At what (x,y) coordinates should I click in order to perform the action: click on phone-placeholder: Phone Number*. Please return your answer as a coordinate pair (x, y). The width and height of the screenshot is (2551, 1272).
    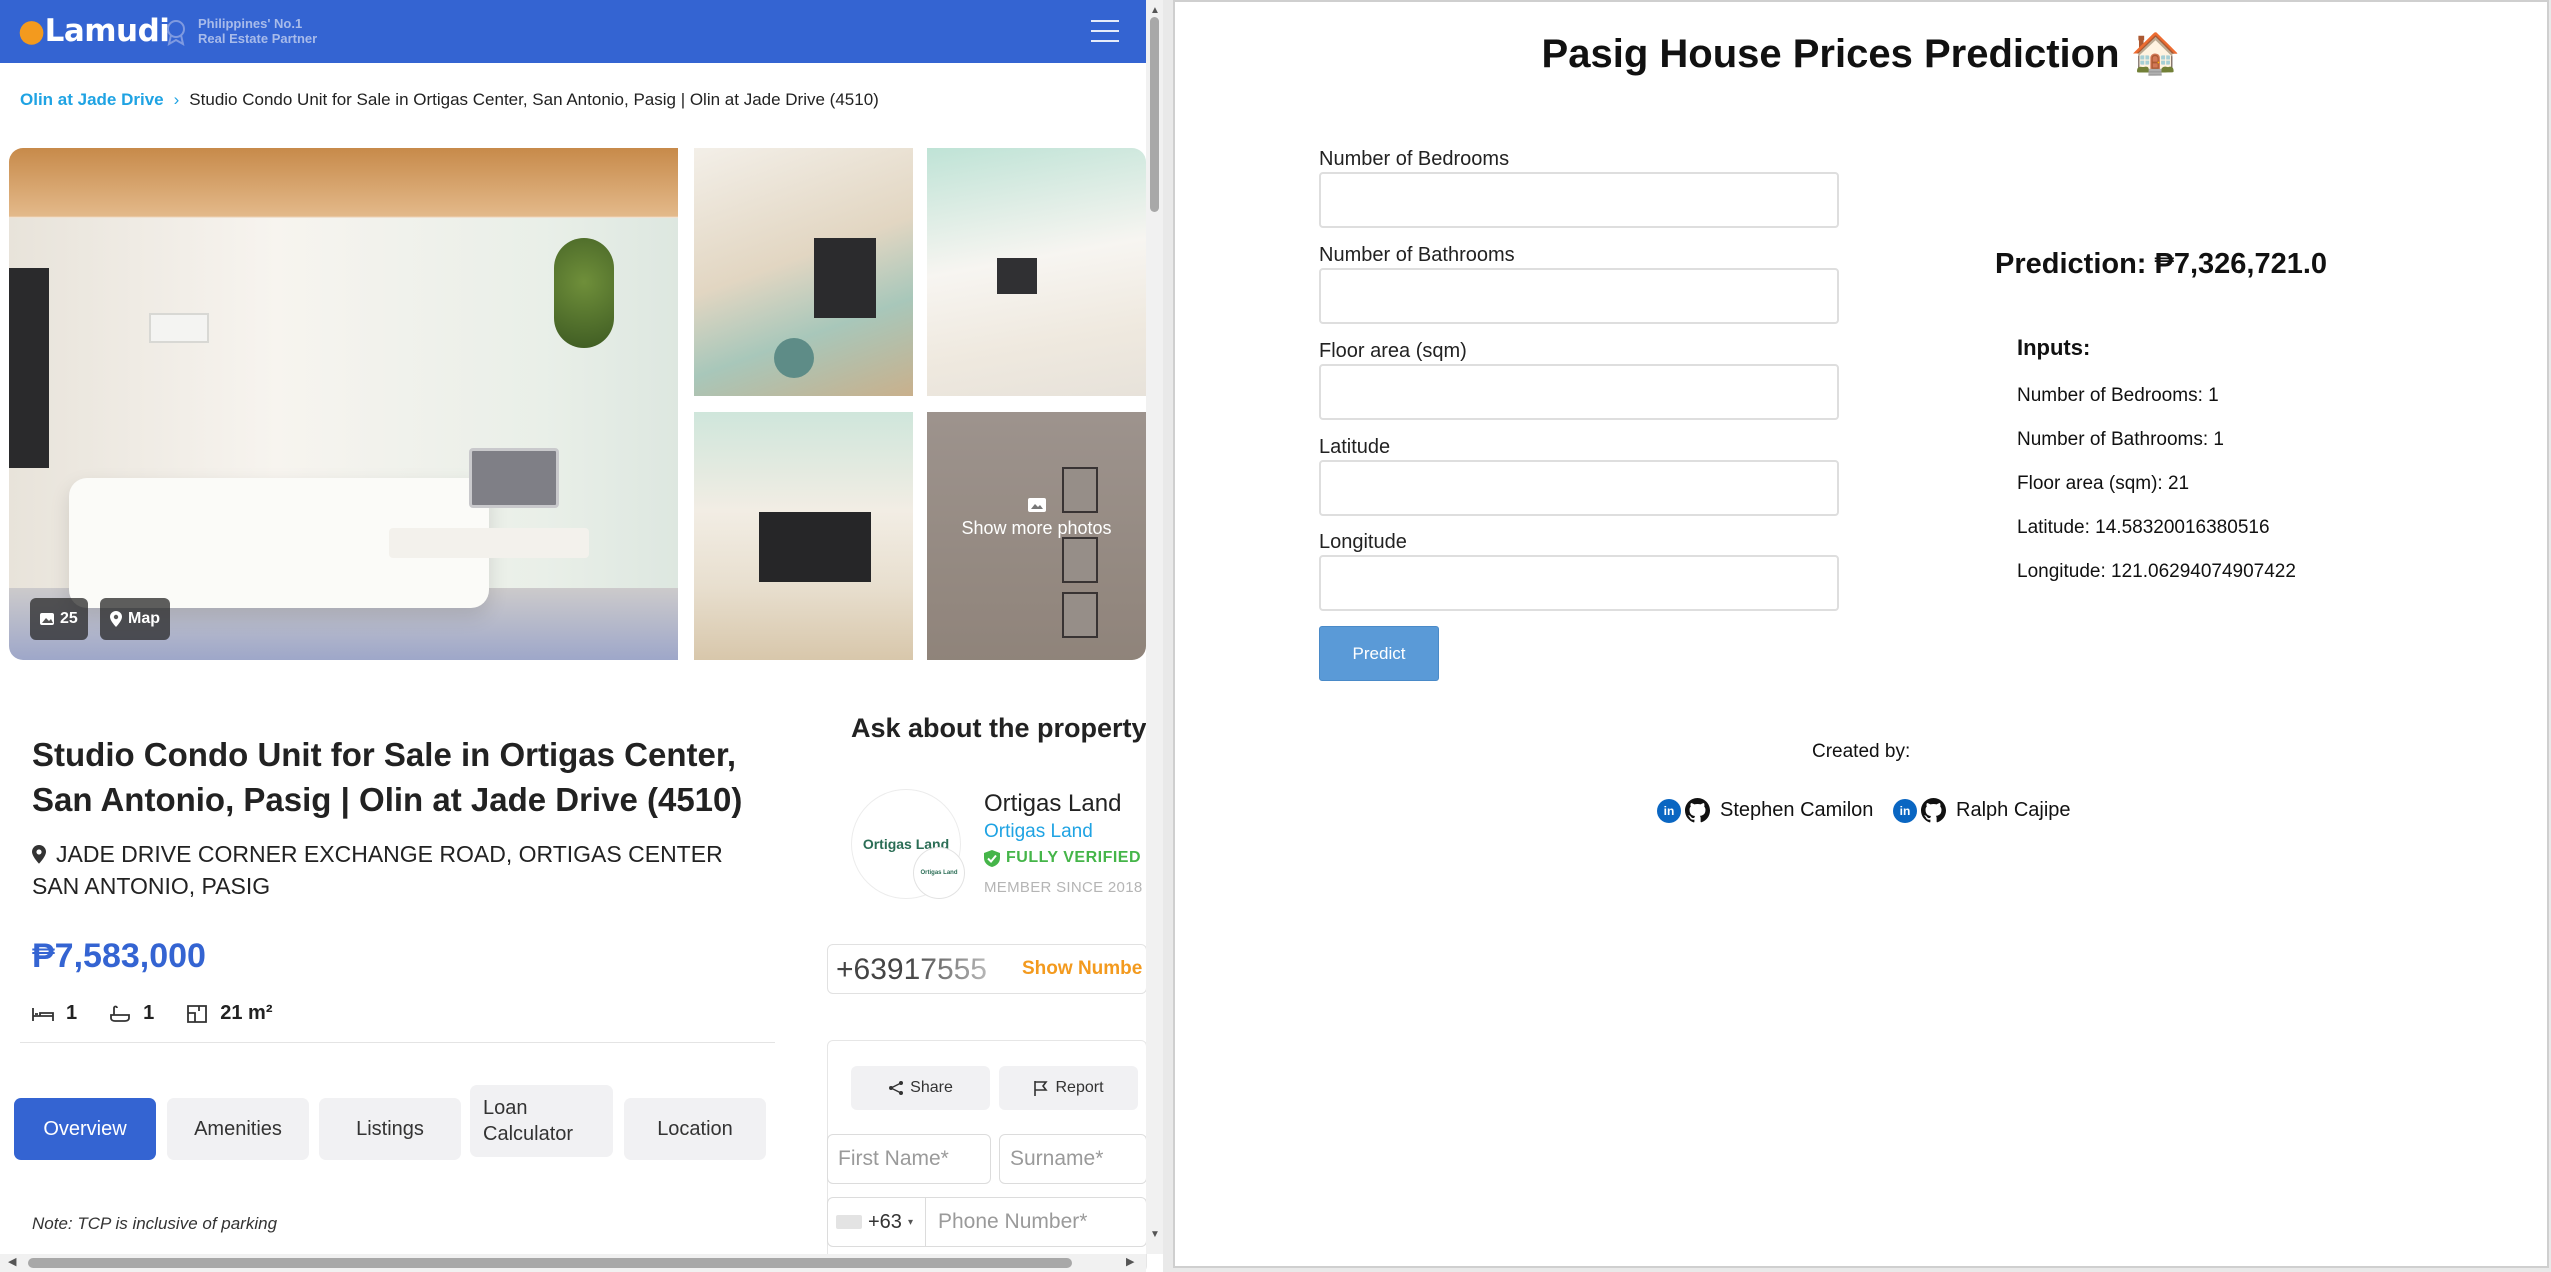
    Looking at the image, I should click on (1013, 1221).